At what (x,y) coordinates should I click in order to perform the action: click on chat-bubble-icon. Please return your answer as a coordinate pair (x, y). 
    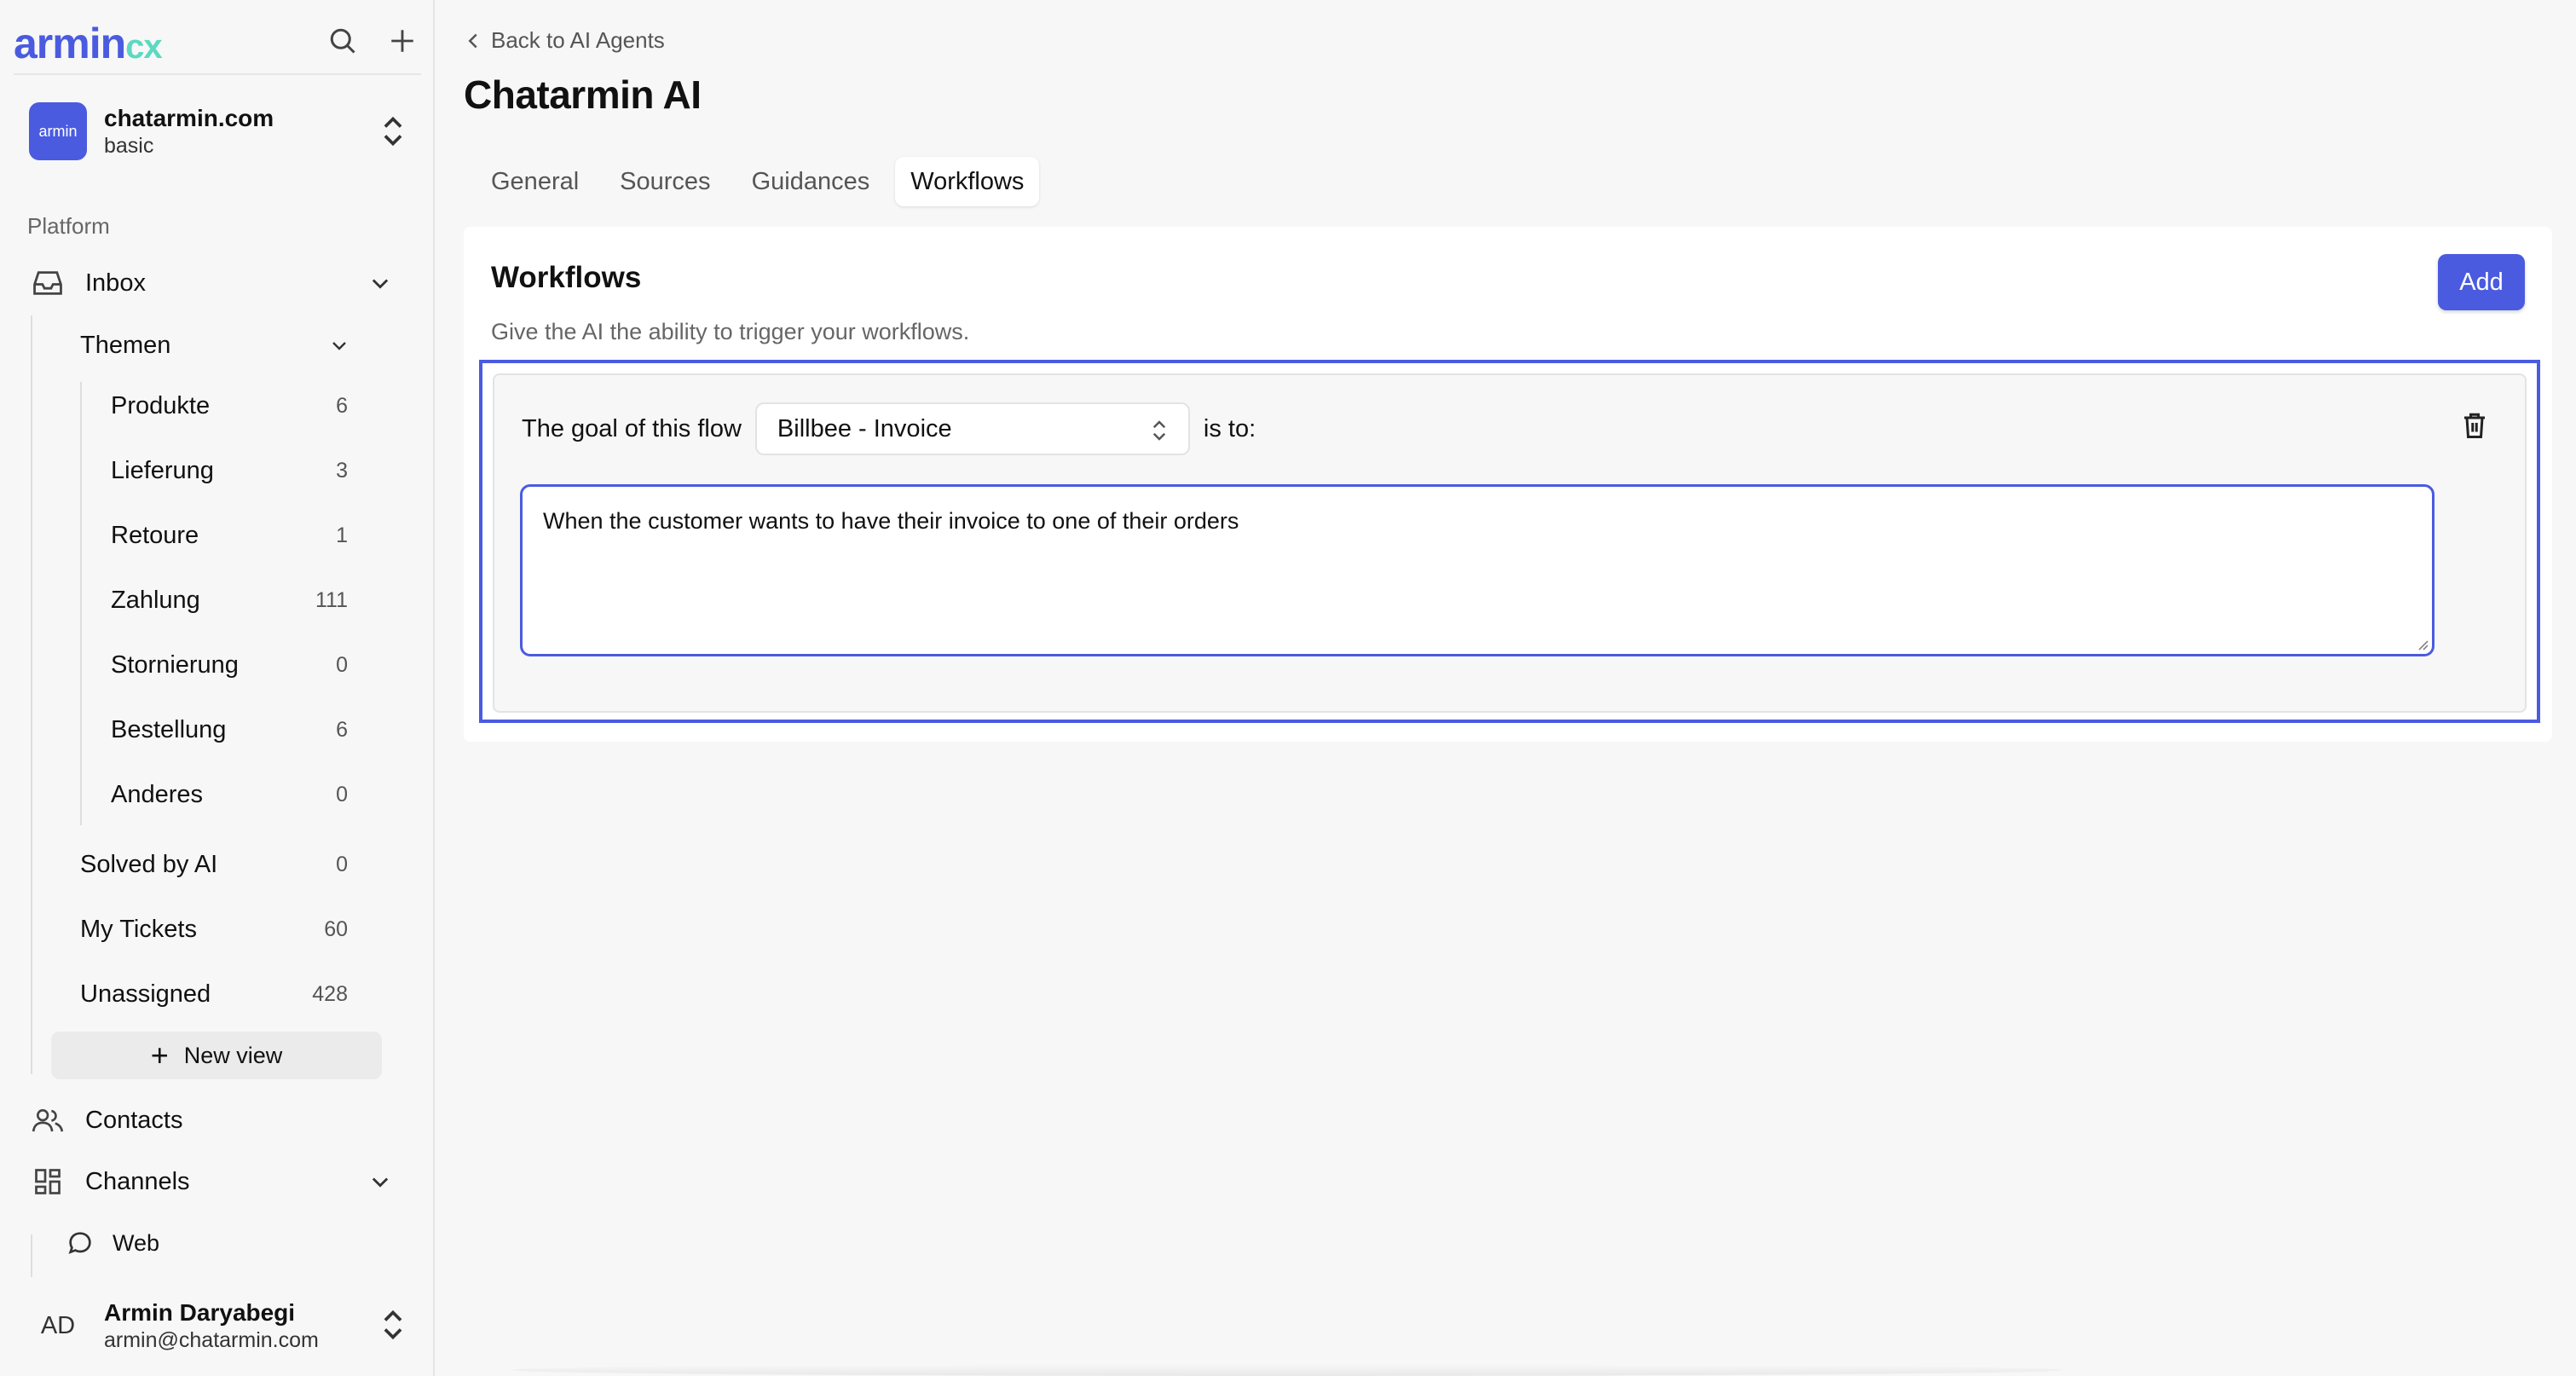
    Looking at the image, I should click on (80, 1243).